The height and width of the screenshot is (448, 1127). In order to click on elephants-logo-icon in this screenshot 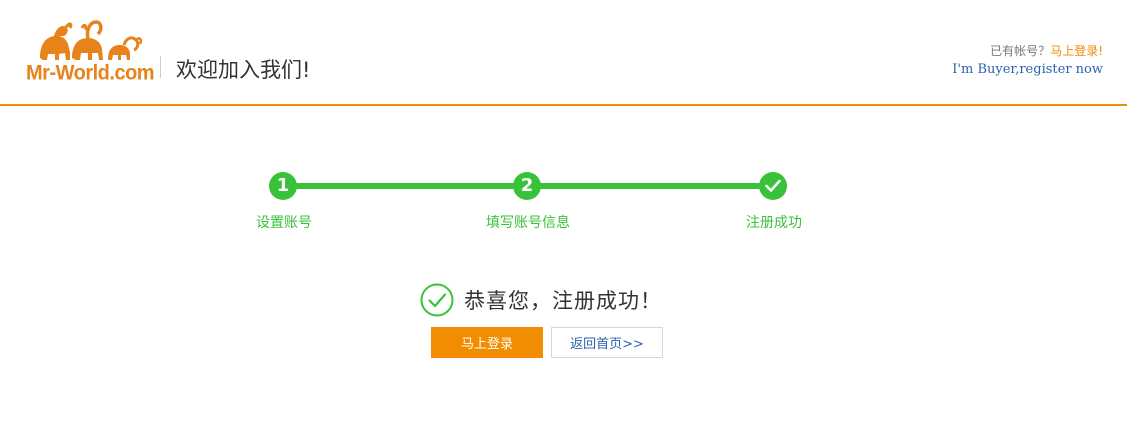, I will do `click(91, 40)`.